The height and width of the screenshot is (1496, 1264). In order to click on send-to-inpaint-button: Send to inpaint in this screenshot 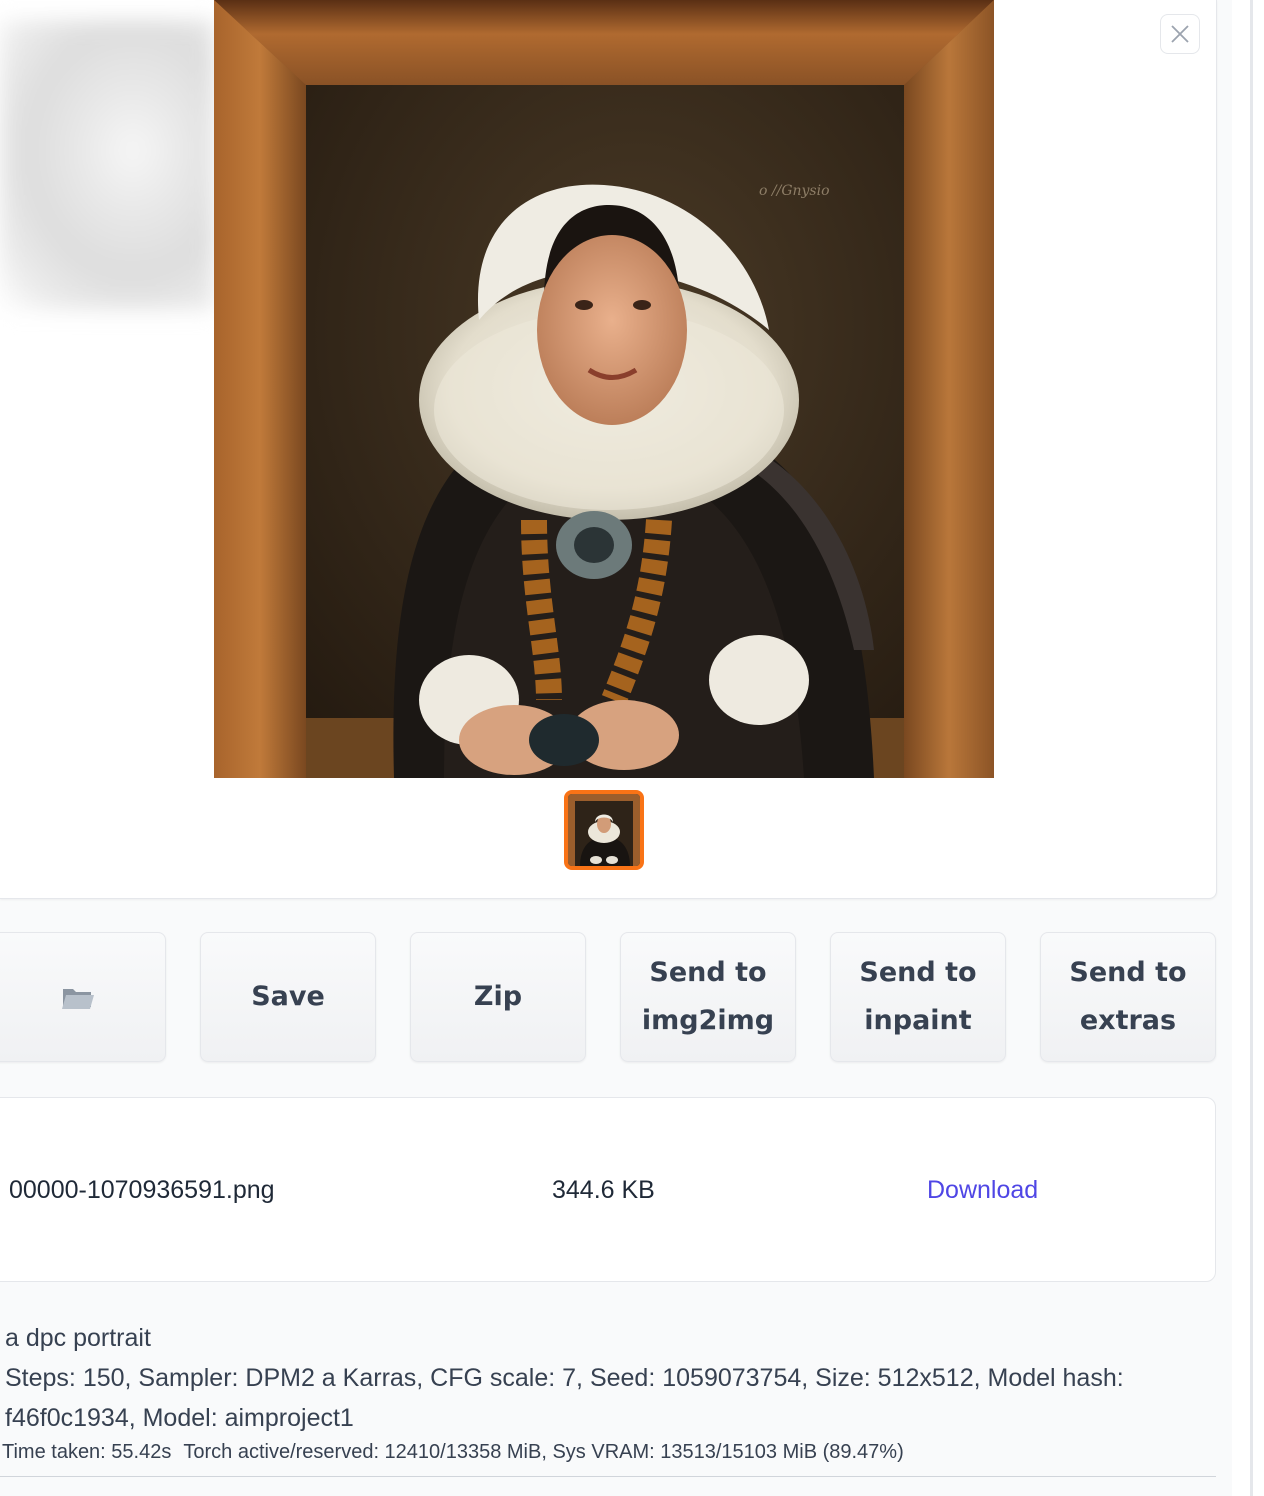, I will do `click(918, 997)`.